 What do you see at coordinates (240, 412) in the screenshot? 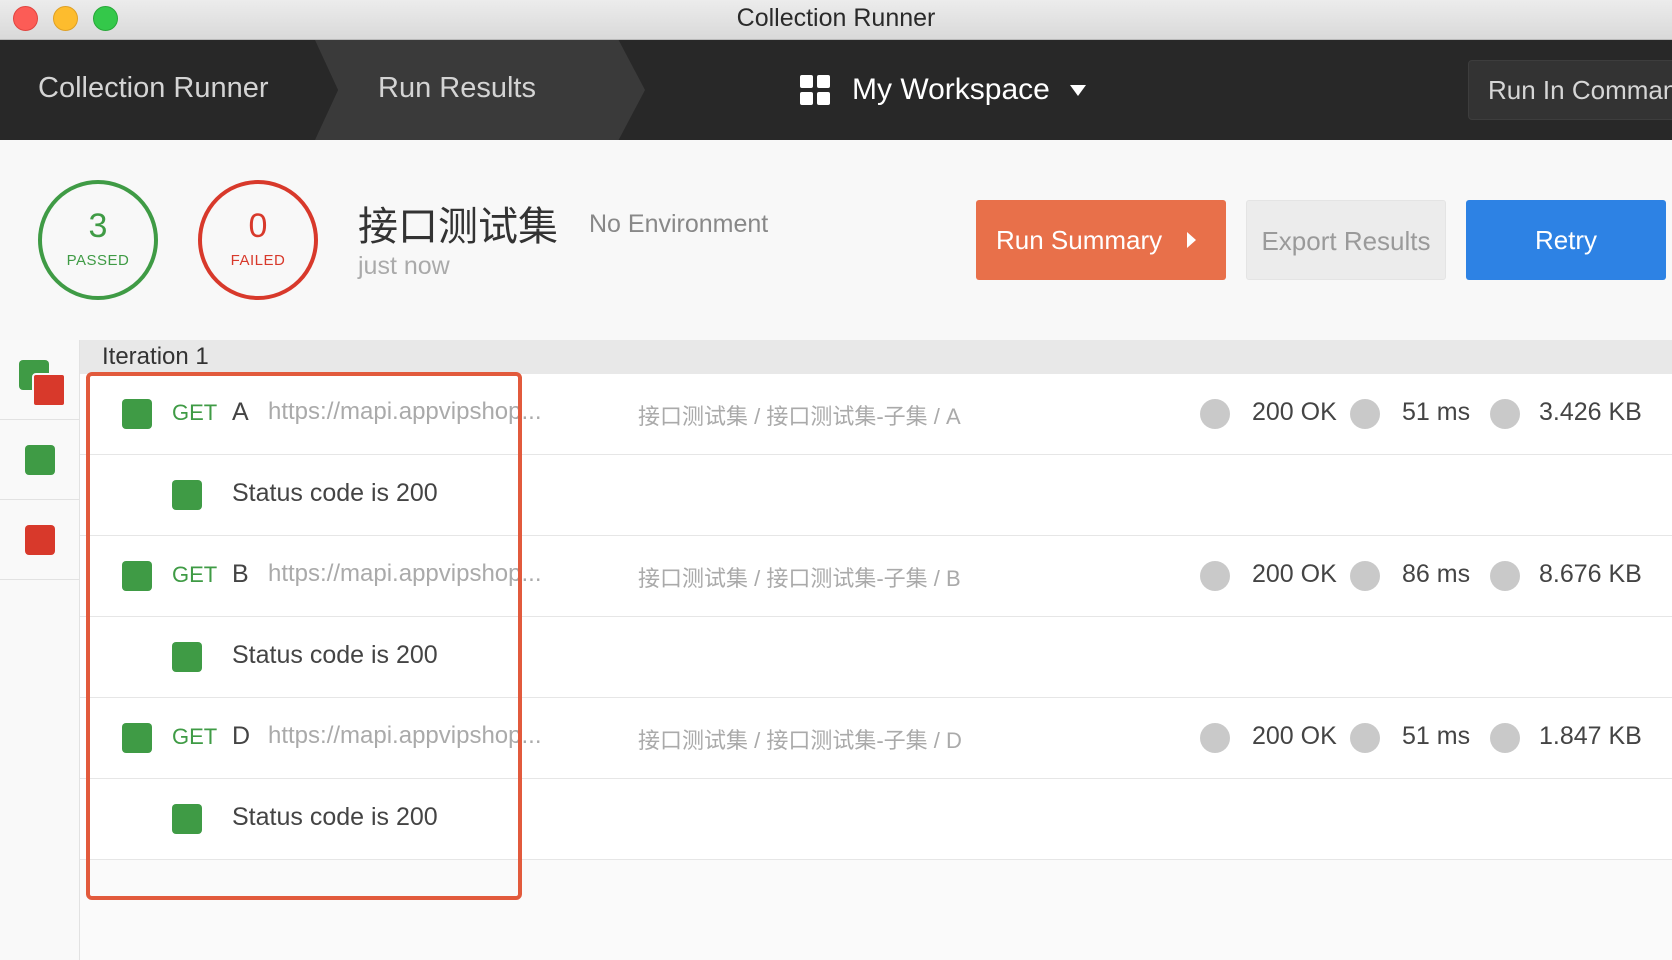
I see `request-name: A` at bounding box center [240, 412].